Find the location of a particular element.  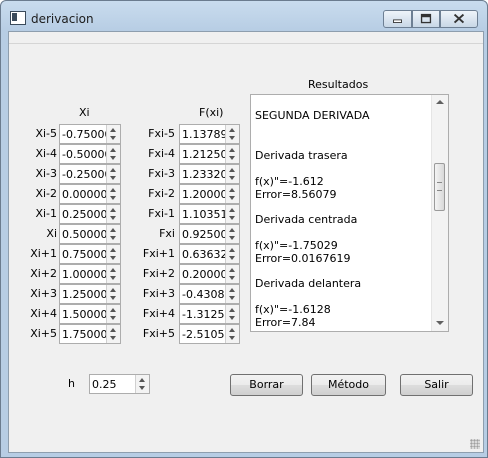

fxi-input: -0.43080 is located at coordinates (209, 294).